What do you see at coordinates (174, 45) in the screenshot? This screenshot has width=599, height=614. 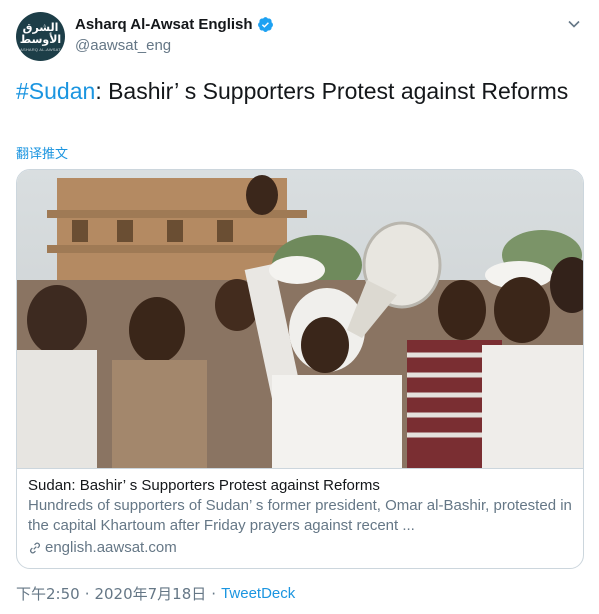 I see `handle: @aawsat_eng` at bounding box center [174, 45].